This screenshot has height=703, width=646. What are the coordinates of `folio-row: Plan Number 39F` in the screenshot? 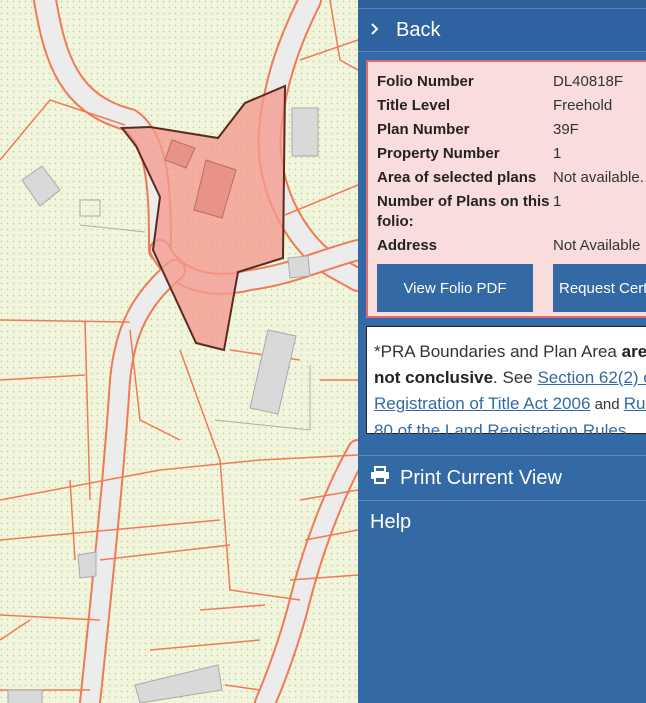 It's located at (510, 132).